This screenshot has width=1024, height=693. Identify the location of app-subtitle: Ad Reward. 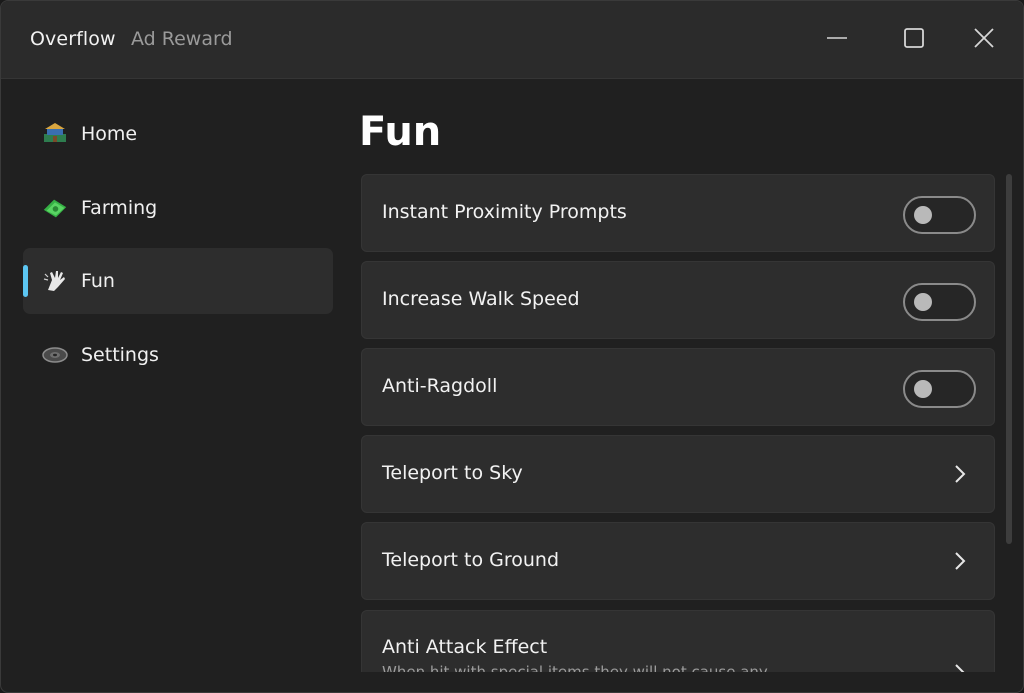
(182, 39).